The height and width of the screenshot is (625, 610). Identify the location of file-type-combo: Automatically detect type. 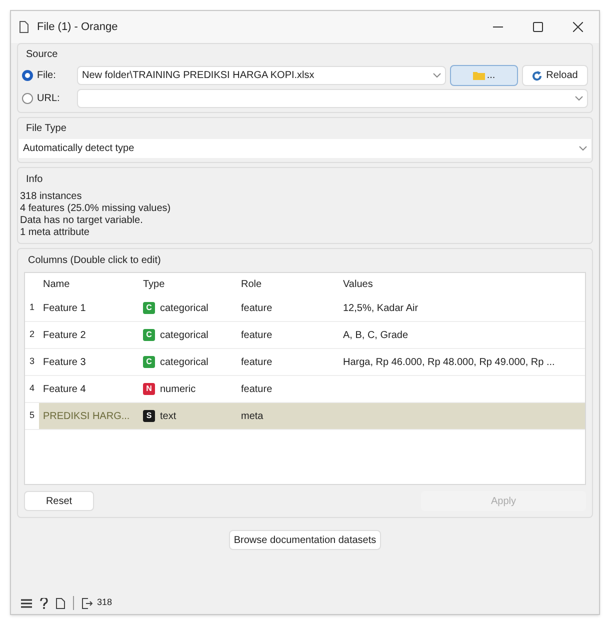
(305, 148).